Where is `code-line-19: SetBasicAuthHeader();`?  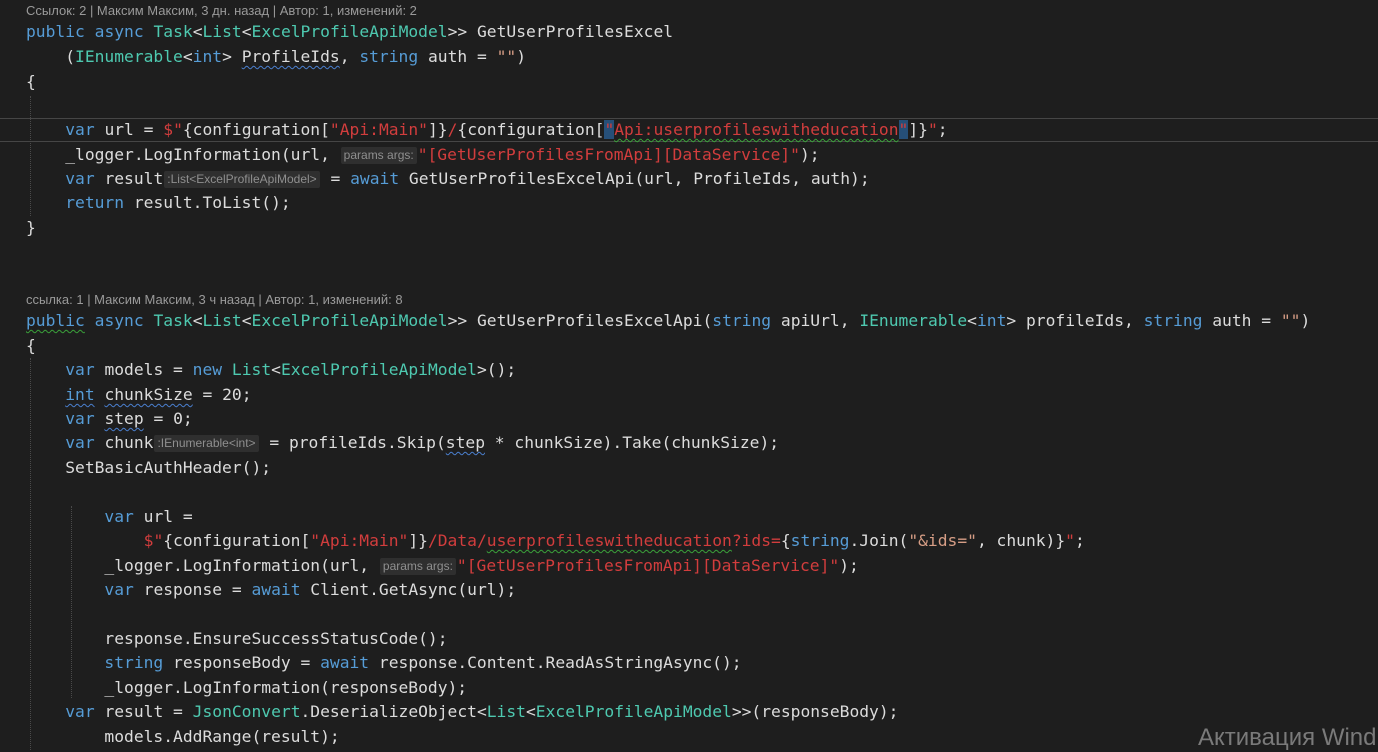 code-line-19: SetBasicAuthHeader(); is located at coordinates (148, 468).